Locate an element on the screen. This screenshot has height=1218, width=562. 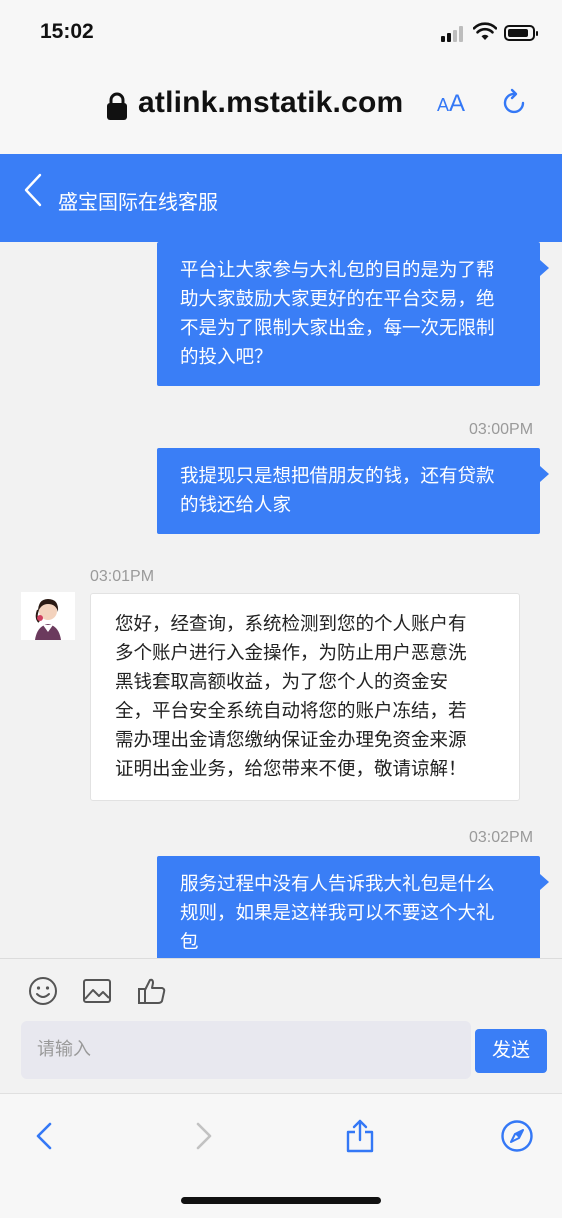
emoji-icon is located at coordinates (43, 991).